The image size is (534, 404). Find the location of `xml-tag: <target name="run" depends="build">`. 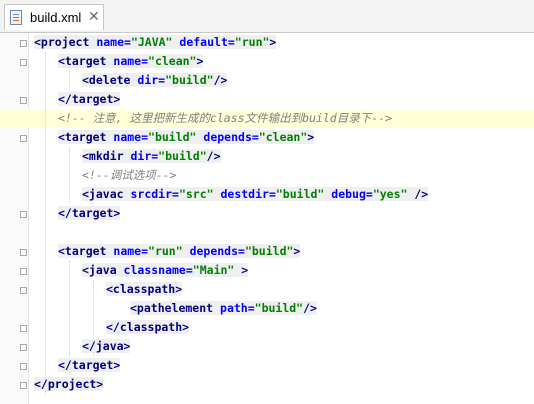

xml-tag: <target name="run" depends="build"> is located at coordinates (179, 251).